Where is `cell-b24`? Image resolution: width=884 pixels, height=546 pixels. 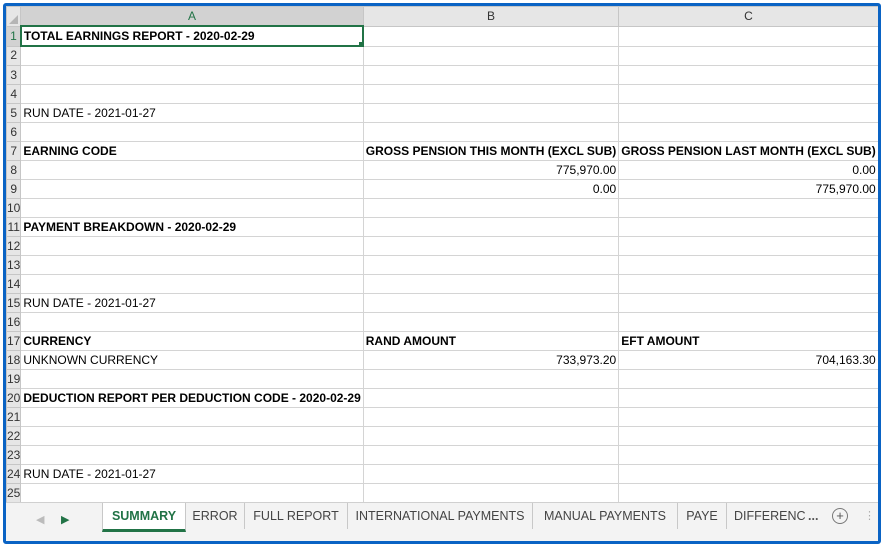 cell-b24 is located at coordinates (491, 474).